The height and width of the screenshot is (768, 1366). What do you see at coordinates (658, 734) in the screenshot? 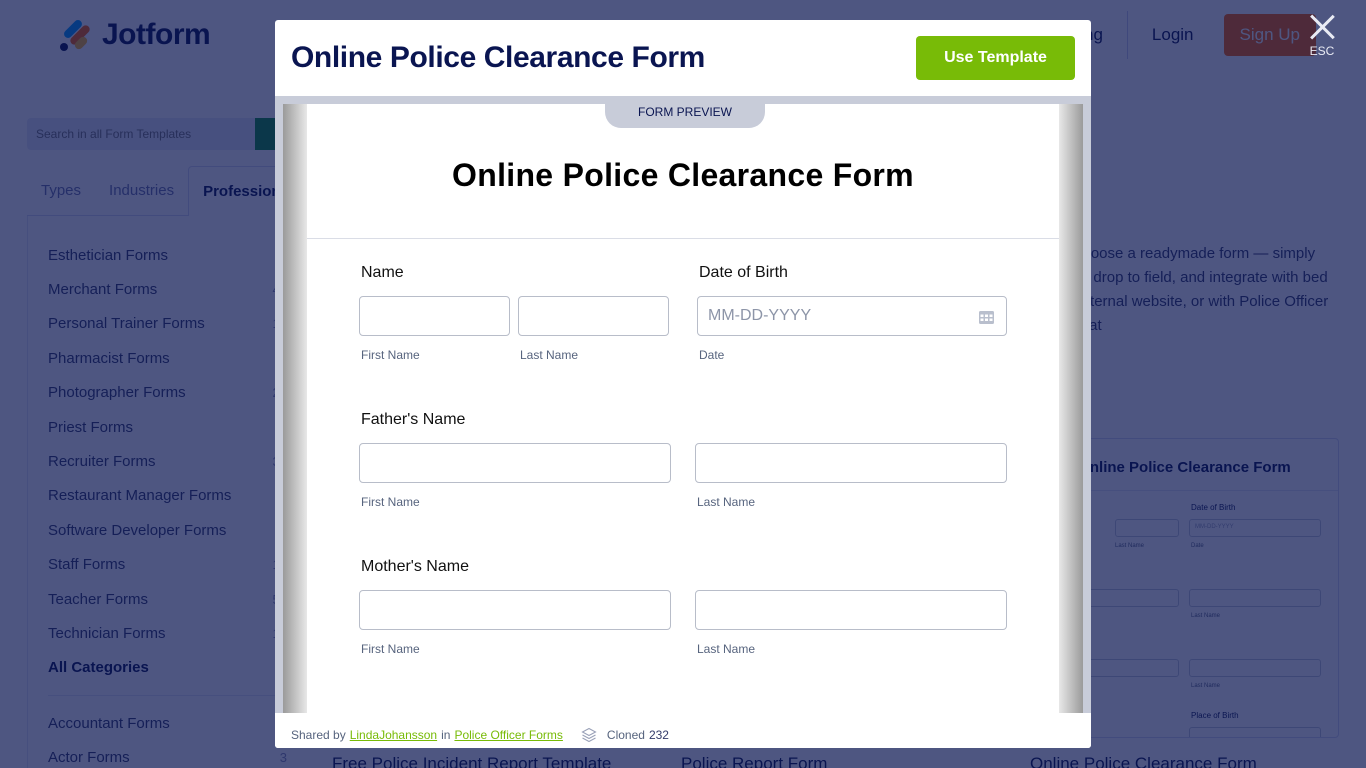
I see `cloned-count: 232` at bounding box center [658, 734].